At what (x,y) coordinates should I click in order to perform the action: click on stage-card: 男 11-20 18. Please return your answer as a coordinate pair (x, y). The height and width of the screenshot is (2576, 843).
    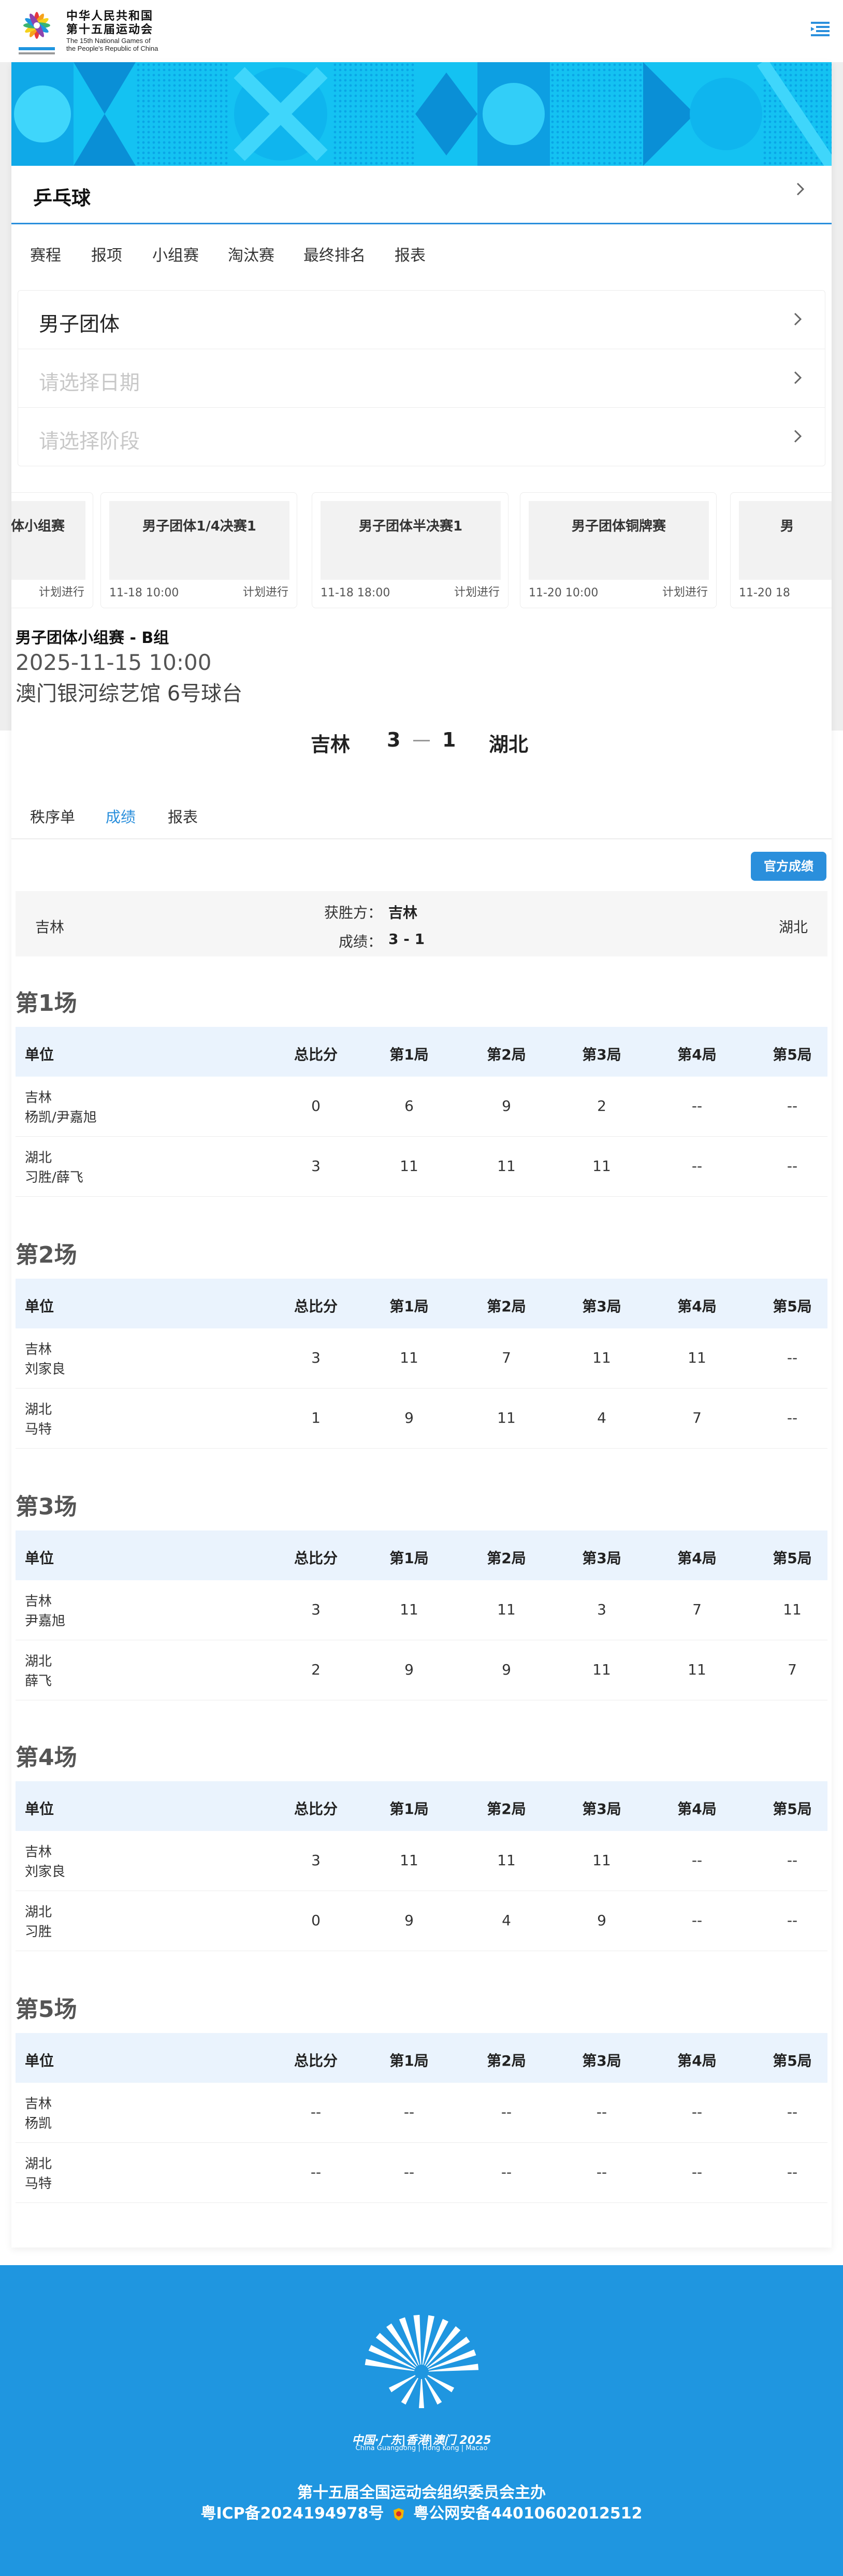
    Looking at the image, I should click on (781, 550).